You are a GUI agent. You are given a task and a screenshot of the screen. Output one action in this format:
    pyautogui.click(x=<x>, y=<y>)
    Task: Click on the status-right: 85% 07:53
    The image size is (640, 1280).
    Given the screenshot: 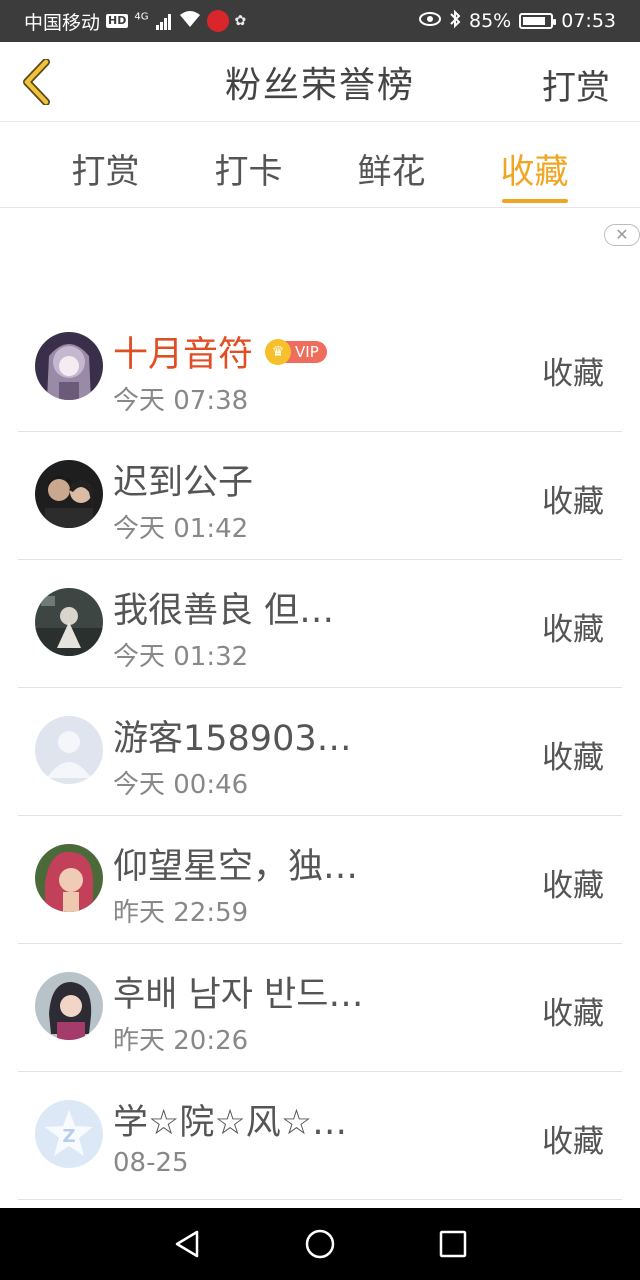 What is the action you would take?
    pyautogui.click(x=517, y=21)
    